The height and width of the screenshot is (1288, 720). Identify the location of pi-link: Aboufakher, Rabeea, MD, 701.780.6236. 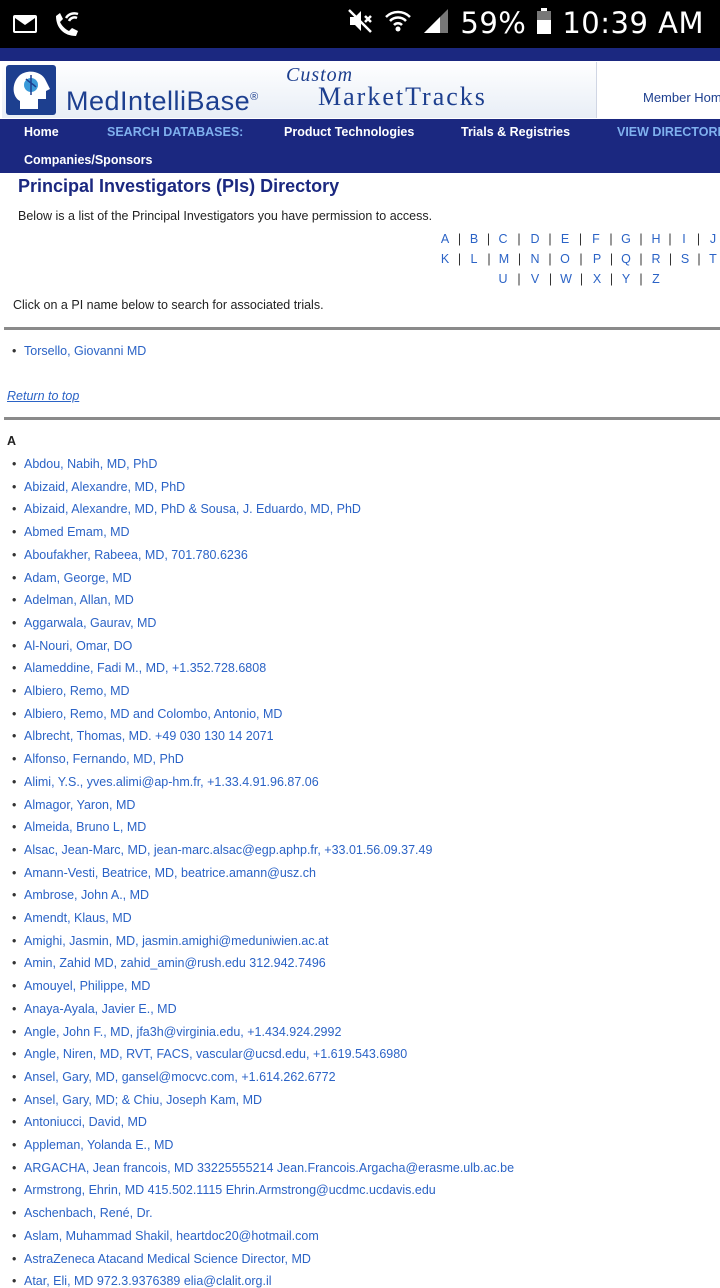
(136, 555).